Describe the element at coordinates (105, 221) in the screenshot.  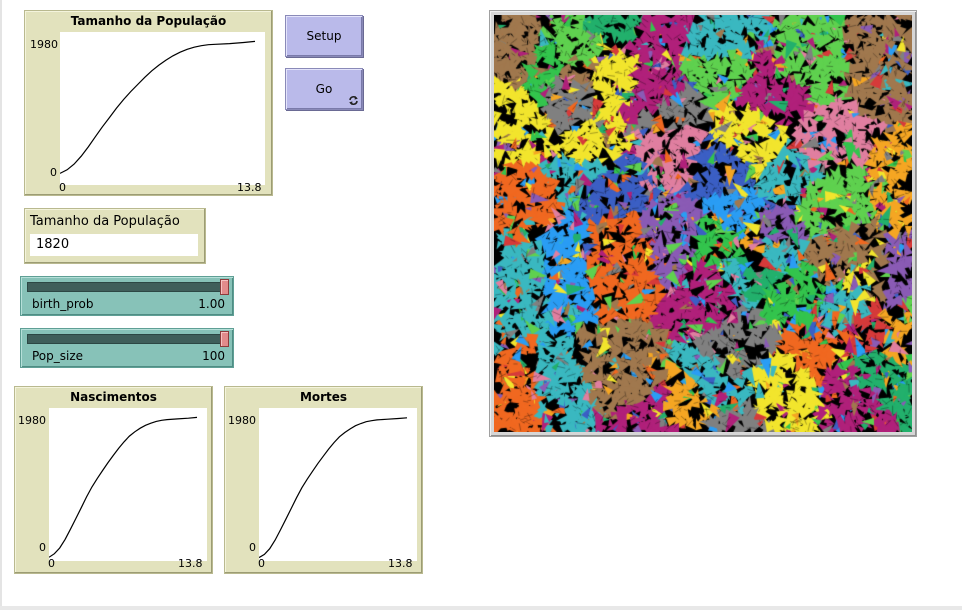
I see `monitor-label: Tamanho da População` at that location.